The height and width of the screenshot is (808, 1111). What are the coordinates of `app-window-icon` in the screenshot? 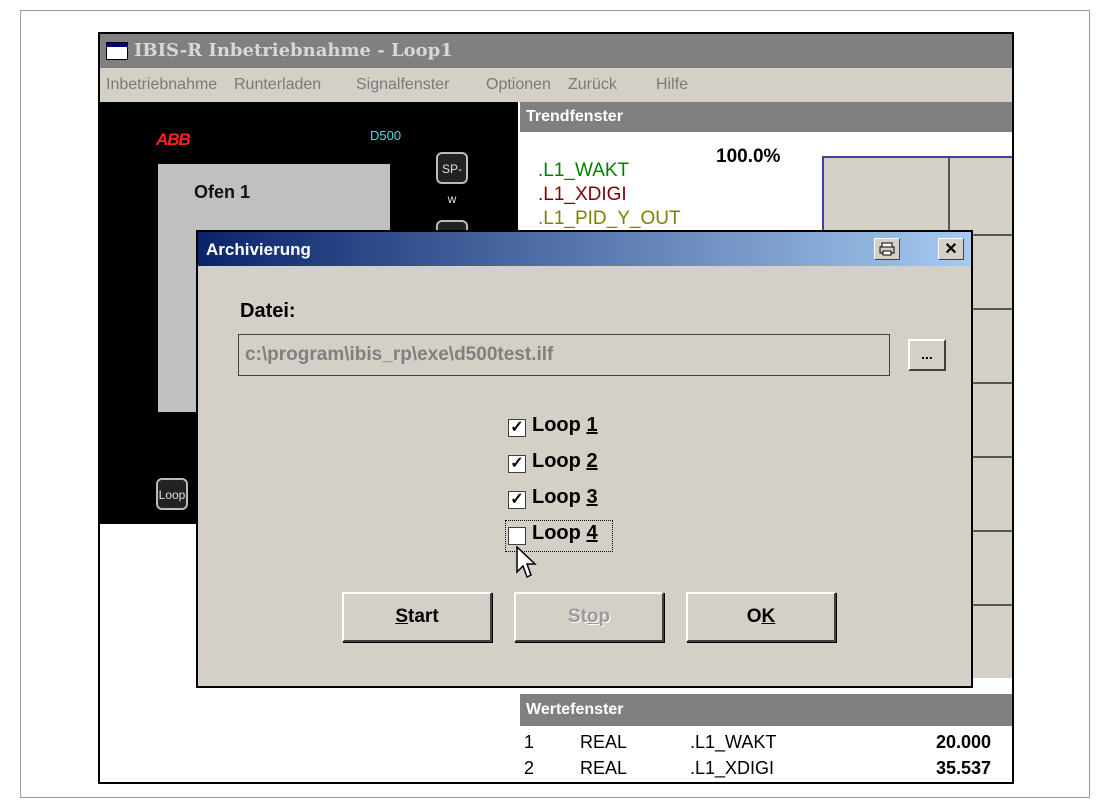 It's located at (117, 51).